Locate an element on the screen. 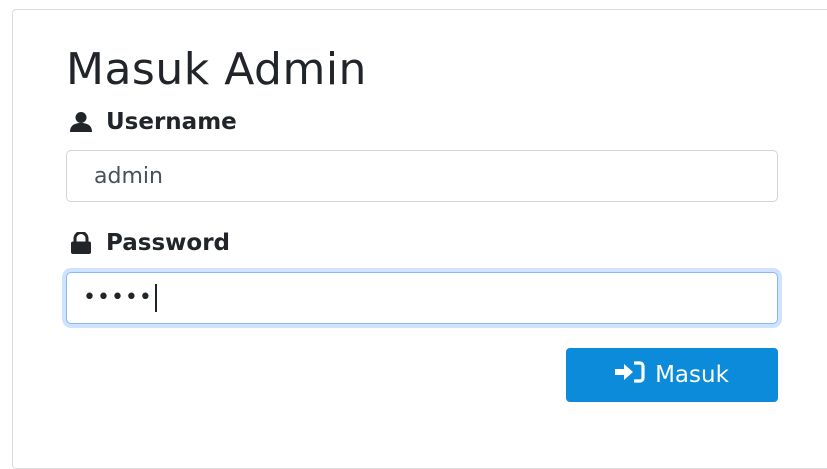  password-label: Password is located at coordinates (168, 243).